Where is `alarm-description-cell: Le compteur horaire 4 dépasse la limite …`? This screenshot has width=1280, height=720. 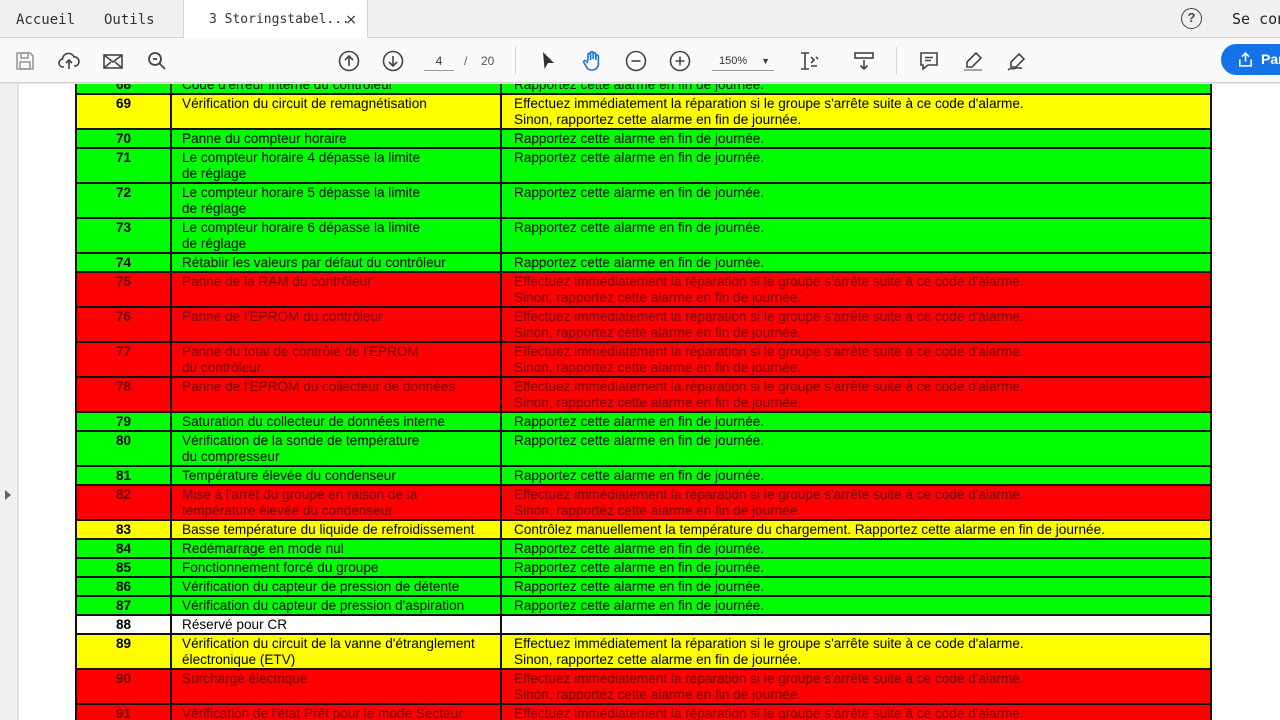 alarm-description-cell: Le compteur horaire 4 dépasse la limite … is located at coordinates (336, 165).